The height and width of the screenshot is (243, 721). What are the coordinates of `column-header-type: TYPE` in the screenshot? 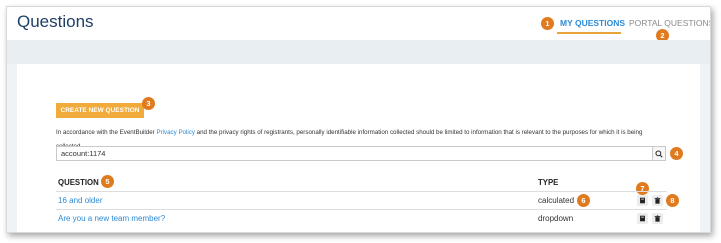 It's located at (548, 182).